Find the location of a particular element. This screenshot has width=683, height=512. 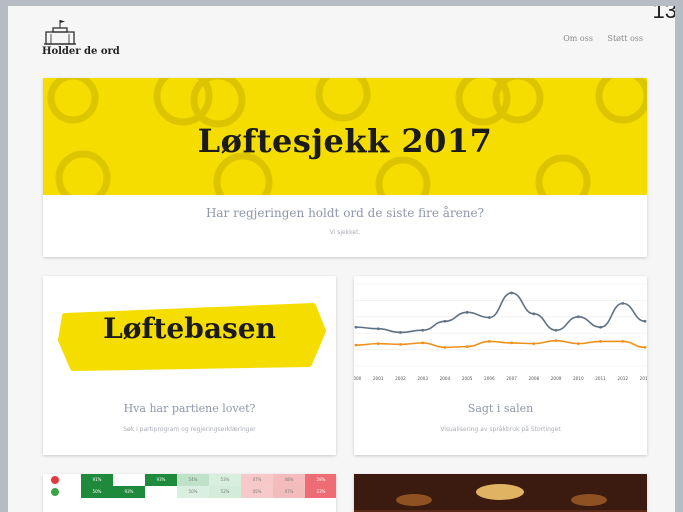

x-tick-label: 2004 is located at coordinates (445, 378).